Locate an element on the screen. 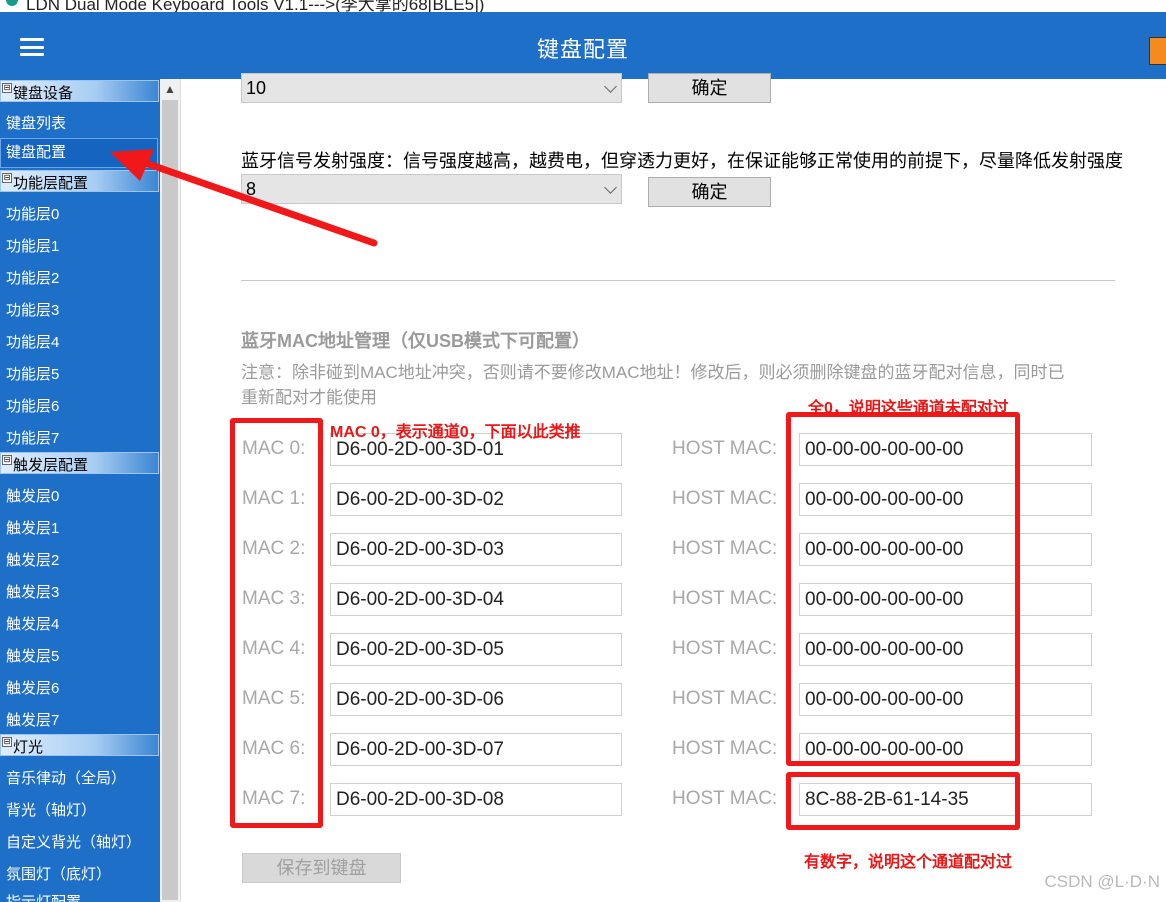 The width and height of the screenshot is (1166, 902). host-mac-label-4: HOST MAC: is located at coordinates (725, 648).